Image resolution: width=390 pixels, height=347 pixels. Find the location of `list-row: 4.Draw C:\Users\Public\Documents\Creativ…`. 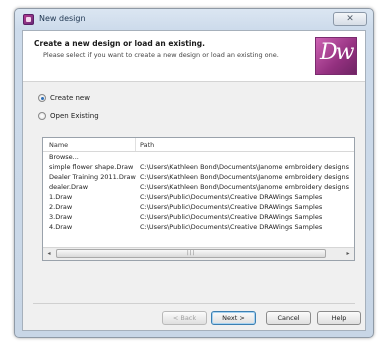

list-row: 4.Draw C:\Users\Public\Documents\Creativ… is located at coordinates (198, 227).